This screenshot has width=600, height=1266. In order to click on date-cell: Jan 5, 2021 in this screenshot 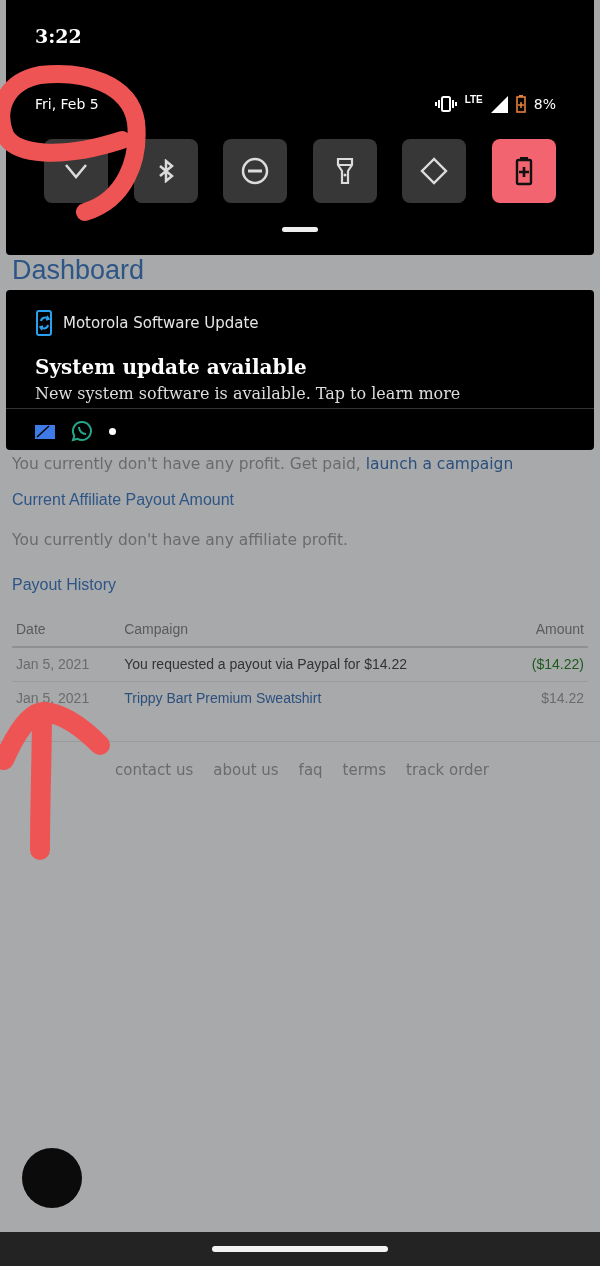, I will do `click(66, 663)`.